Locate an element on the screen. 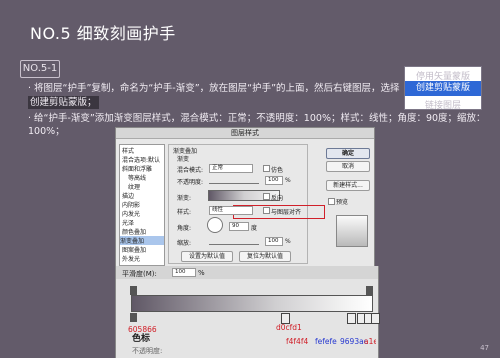  opacity-unit: % is located at coordinates (288, 180).